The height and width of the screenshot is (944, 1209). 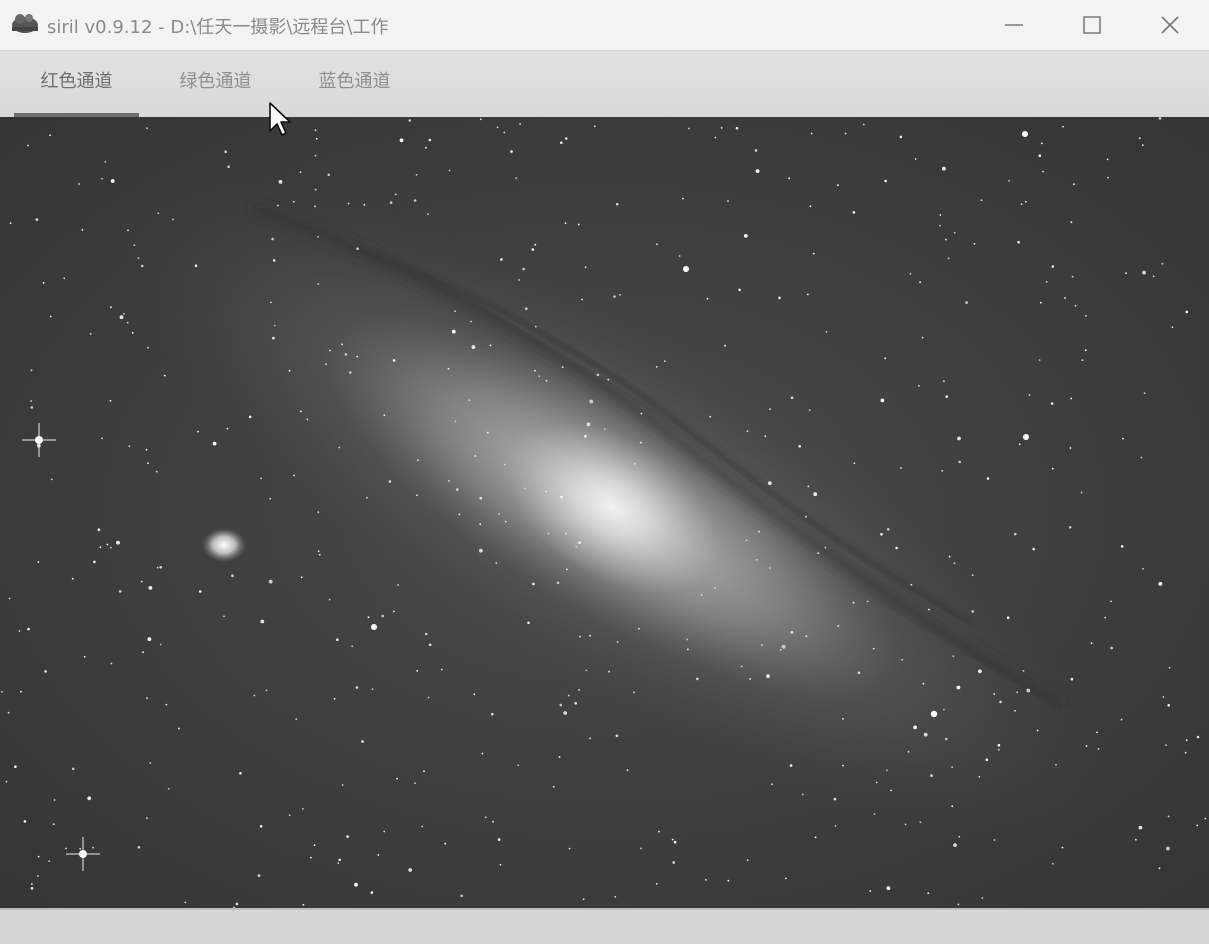 I want to click on title-bar: siril v0.9.12 - D:\任天一摄影\远程台\工作, so click(x=604, y=25).